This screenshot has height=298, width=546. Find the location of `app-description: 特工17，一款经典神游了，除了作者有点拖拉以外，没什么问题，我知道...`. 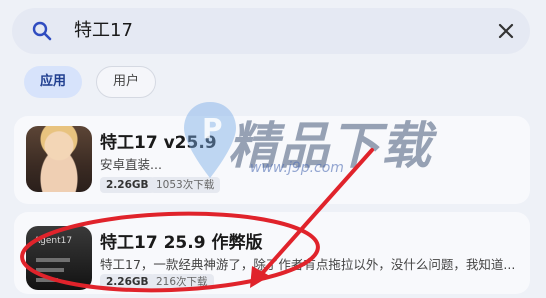

app-description: 特工17，一款经典神游了，除了作者有点拖拉以外，没什么问题，我知道... is located at coordinates (308, 264).